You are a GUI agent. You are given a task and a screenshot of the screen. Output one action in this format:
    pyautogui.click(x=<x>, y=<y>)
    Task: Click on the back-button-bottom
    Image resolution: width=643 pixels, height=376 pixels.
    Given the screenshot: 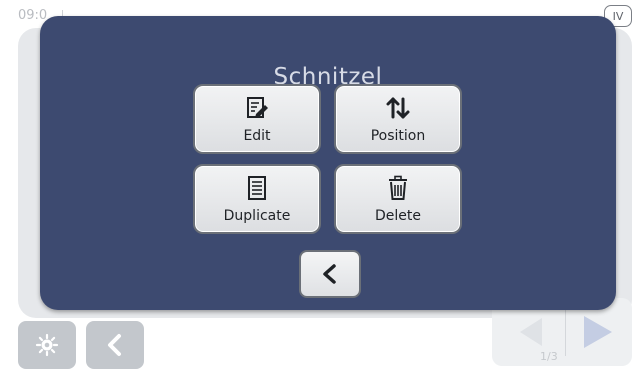 What is the action you would take?
    pyautogui.click(x=115, y=345)
    